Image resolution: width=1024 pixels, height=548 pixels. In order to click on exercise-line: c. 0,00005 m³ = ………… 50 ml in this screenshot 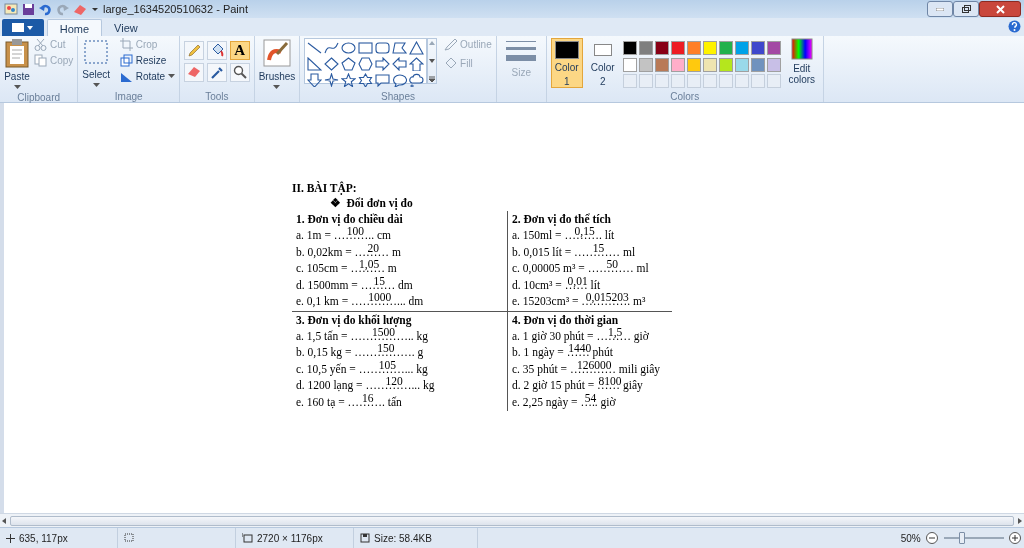, I will do `click(581, 268)`.